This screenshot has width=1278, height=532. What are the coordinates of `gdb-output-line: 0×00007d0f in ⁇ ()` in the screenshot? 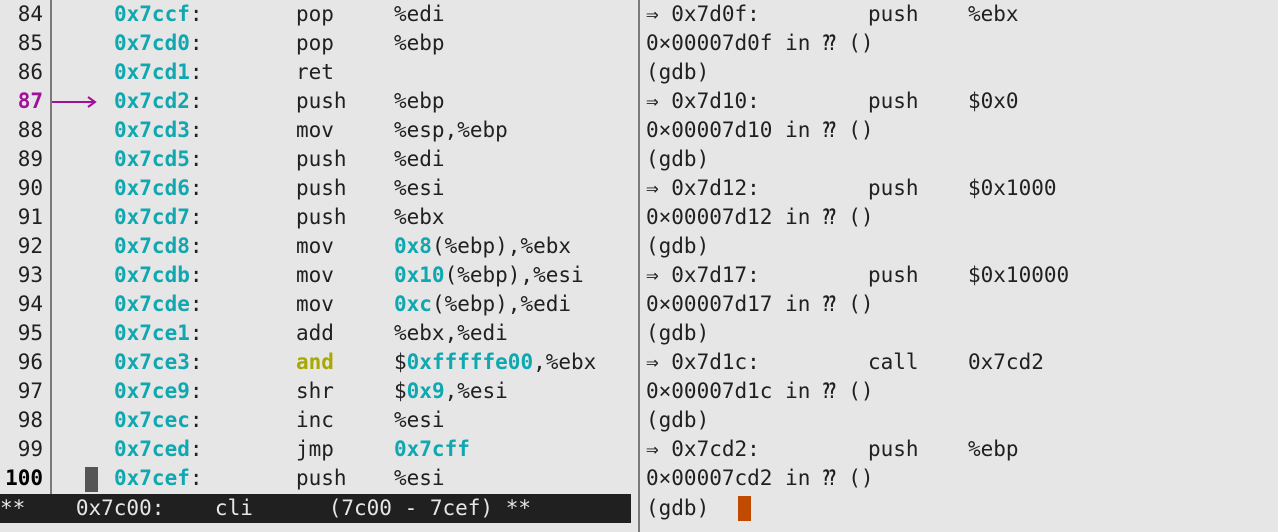 It's located at (962, 43).